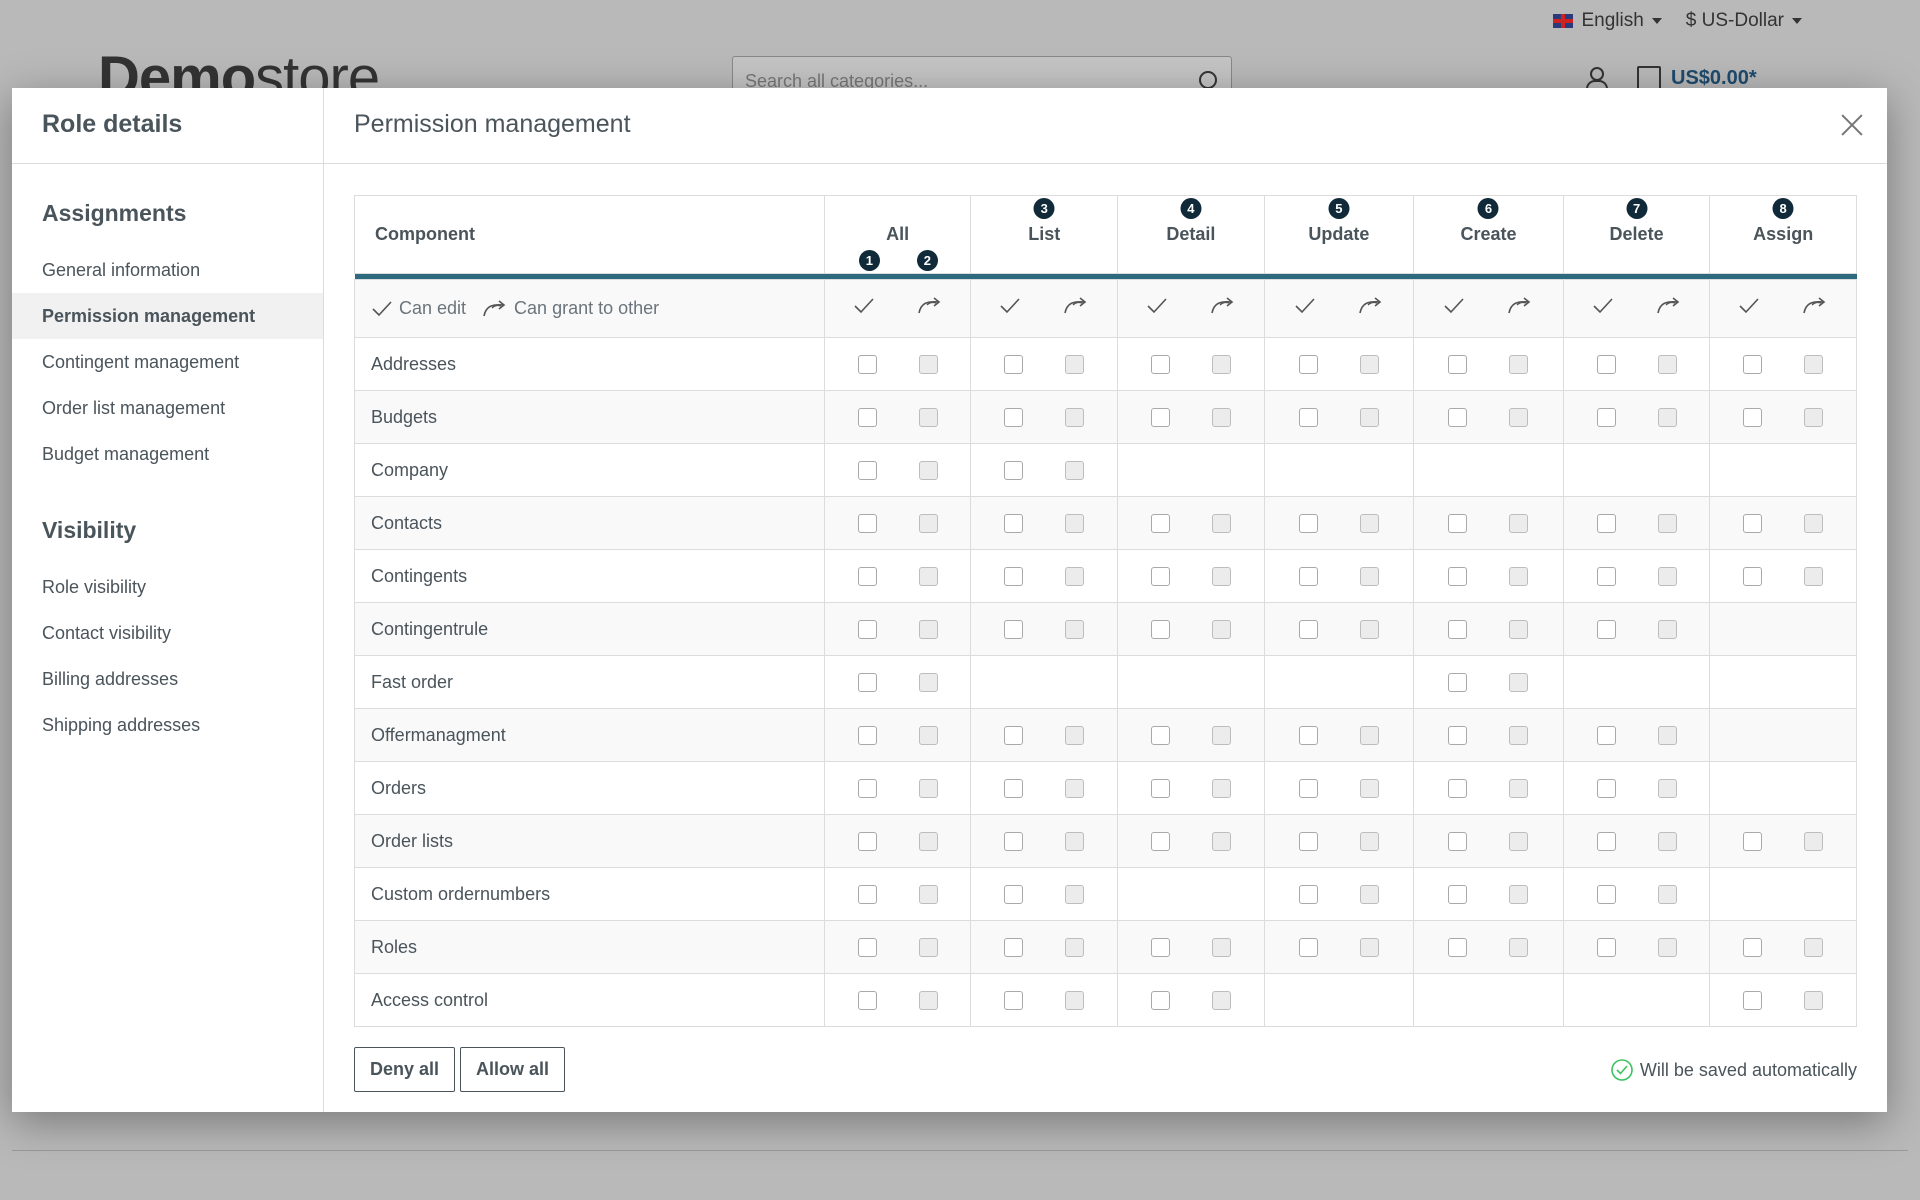 This screenshot has width=1920, height=1200. Describe the element at coordinates (167, 362) in the screenshot. I see `sidebar-item-contingent-management: Contingent management` at that location.